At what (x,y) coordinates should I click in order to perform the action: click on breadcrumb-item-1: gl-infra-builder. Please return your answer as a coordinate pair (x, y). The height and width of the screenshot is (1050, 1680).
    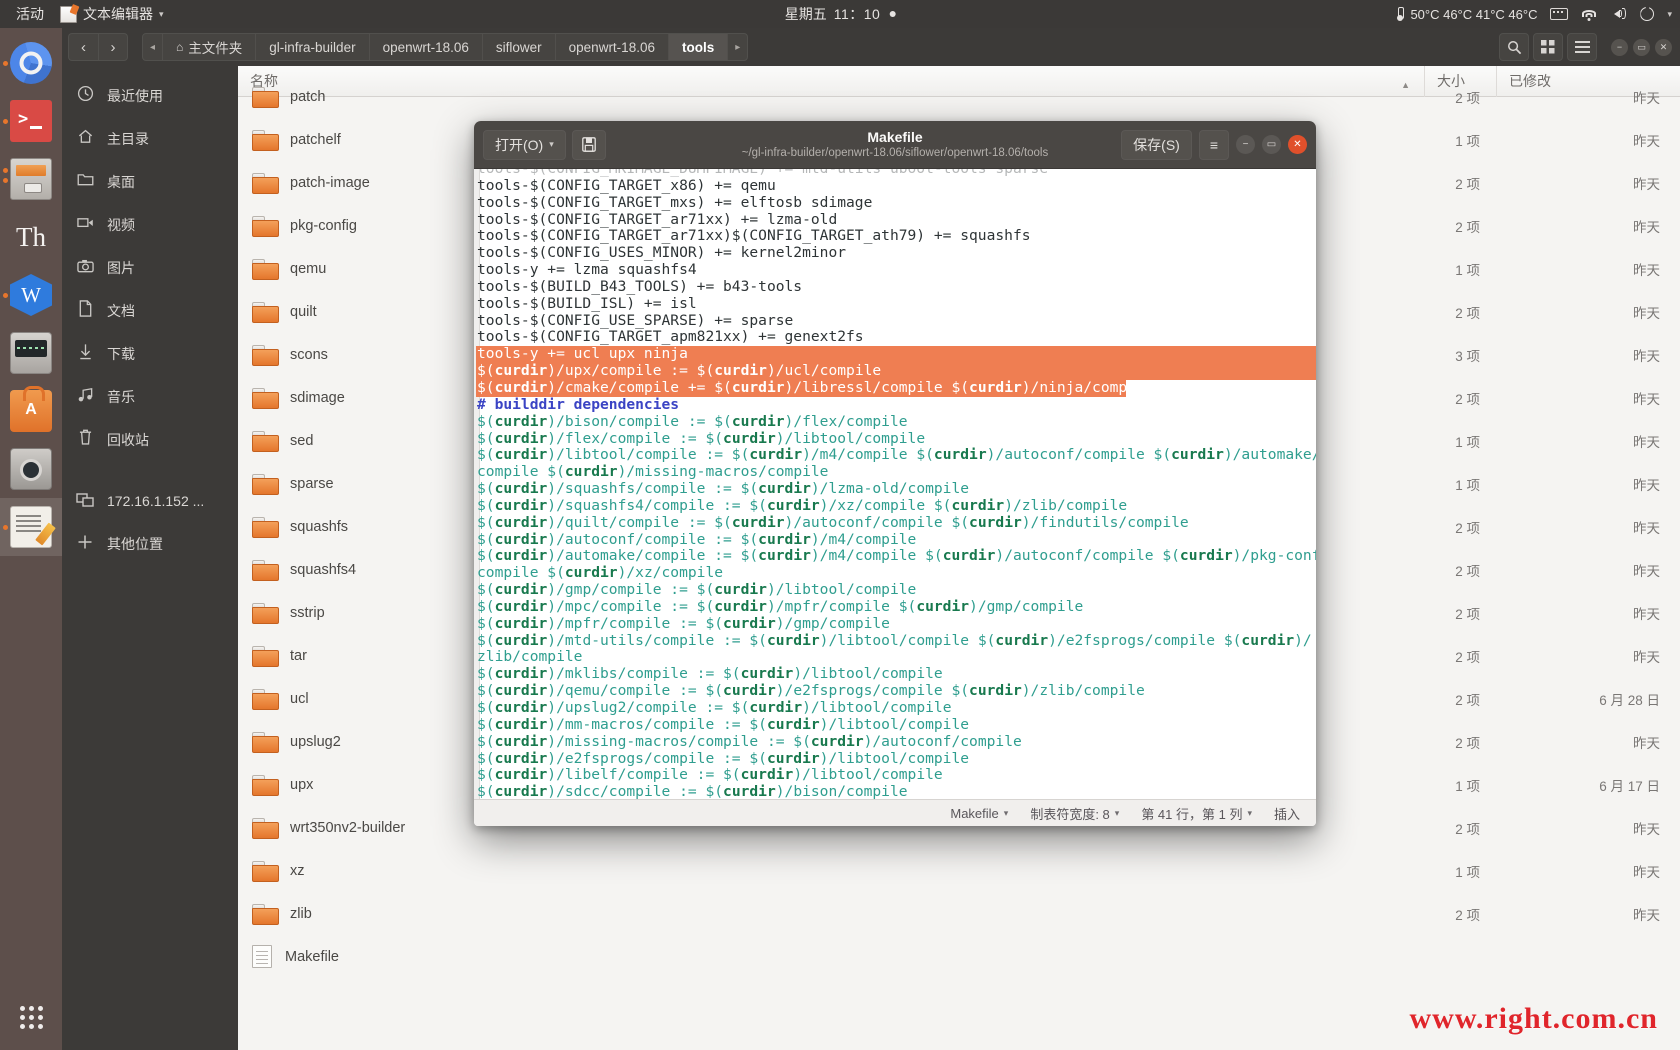
    Looking at the image, I should click on (313, 47).